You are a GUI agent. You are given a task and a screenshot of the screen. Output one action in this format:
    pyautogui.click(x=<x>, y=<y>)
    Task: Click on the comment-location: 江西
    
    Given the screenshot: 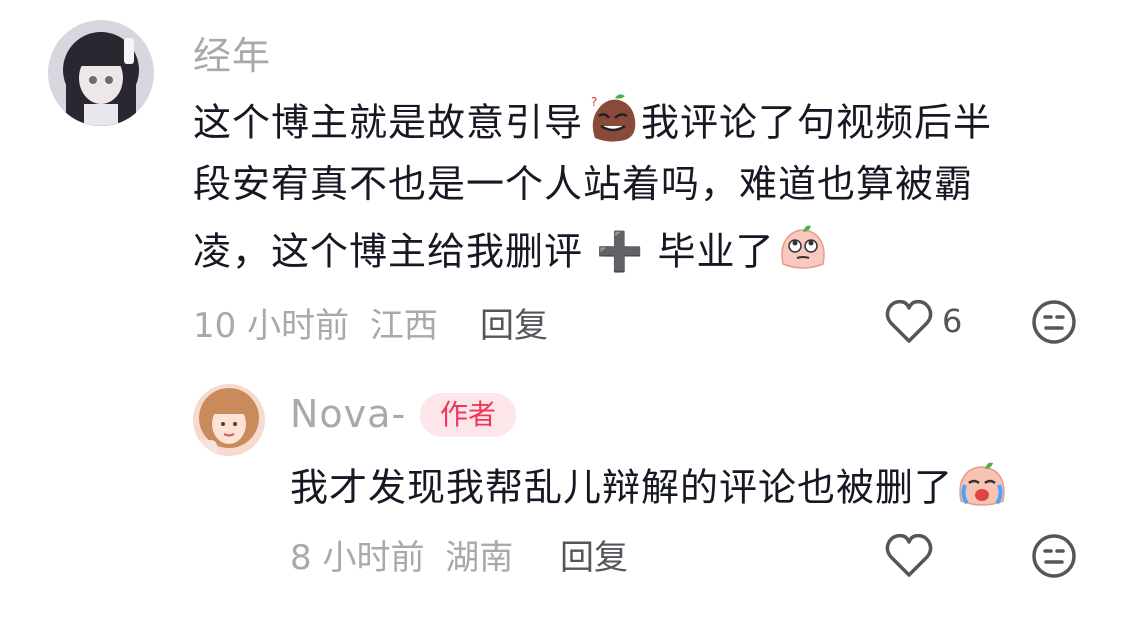 What is the action you would take?
    pyautogui.click(x=403, y=326)
    